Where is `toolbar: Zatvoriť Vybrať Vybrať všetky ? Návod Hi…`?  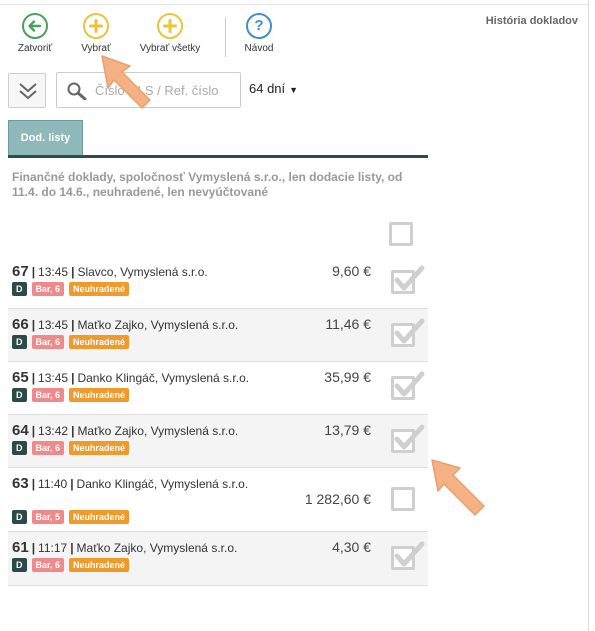 toolbar: Zatvoriť Vybrať Vybrať všetky ? Návod Hi… is located at coordinates (294, 35).